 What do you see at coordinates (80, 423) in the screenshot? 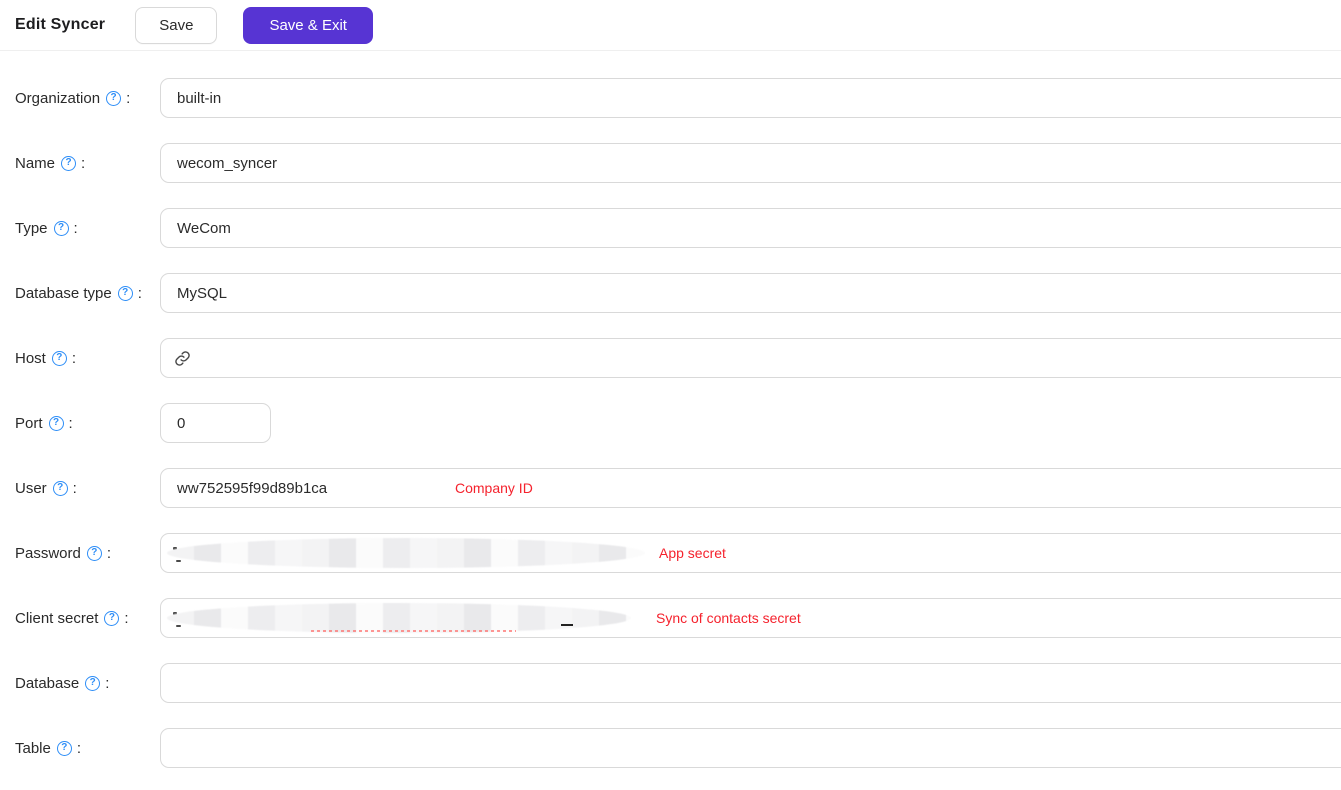
I see `port-label: Port ? :` at bounding box center [80, 423].